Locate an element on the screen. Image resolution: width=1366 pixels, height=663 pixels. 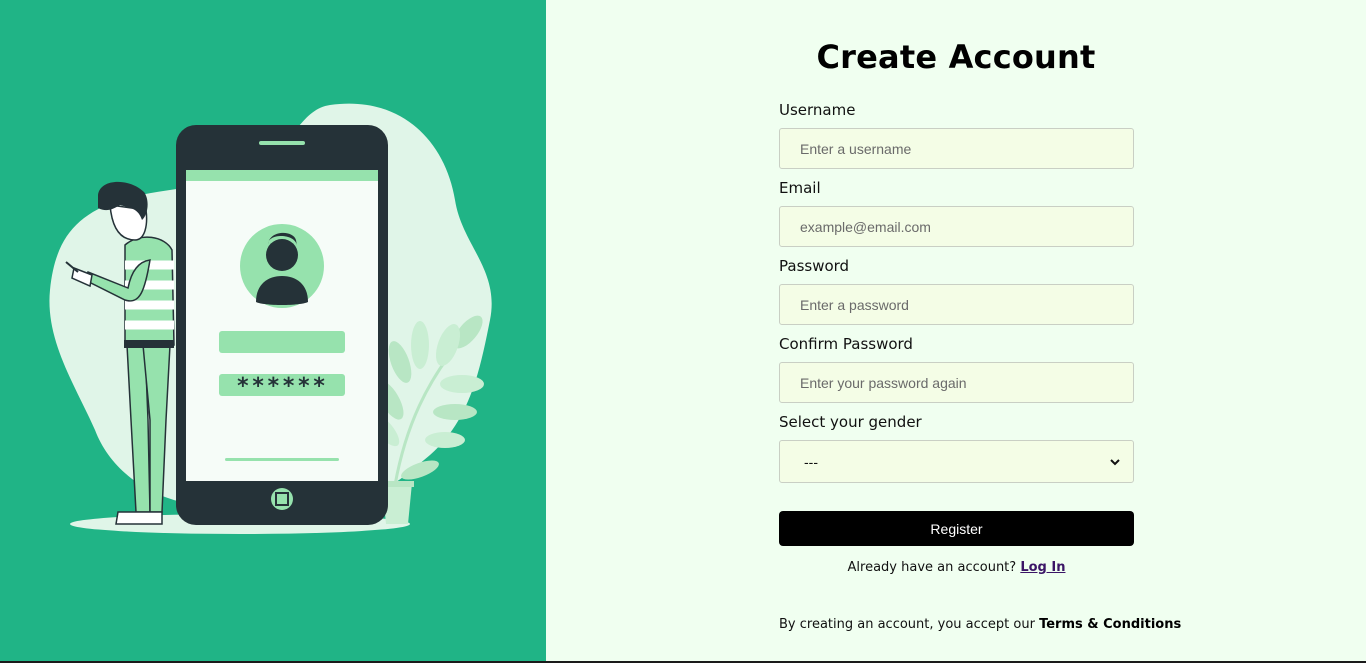
login-prompt: Already have an account? Log In is located at coordinates (956, 567).